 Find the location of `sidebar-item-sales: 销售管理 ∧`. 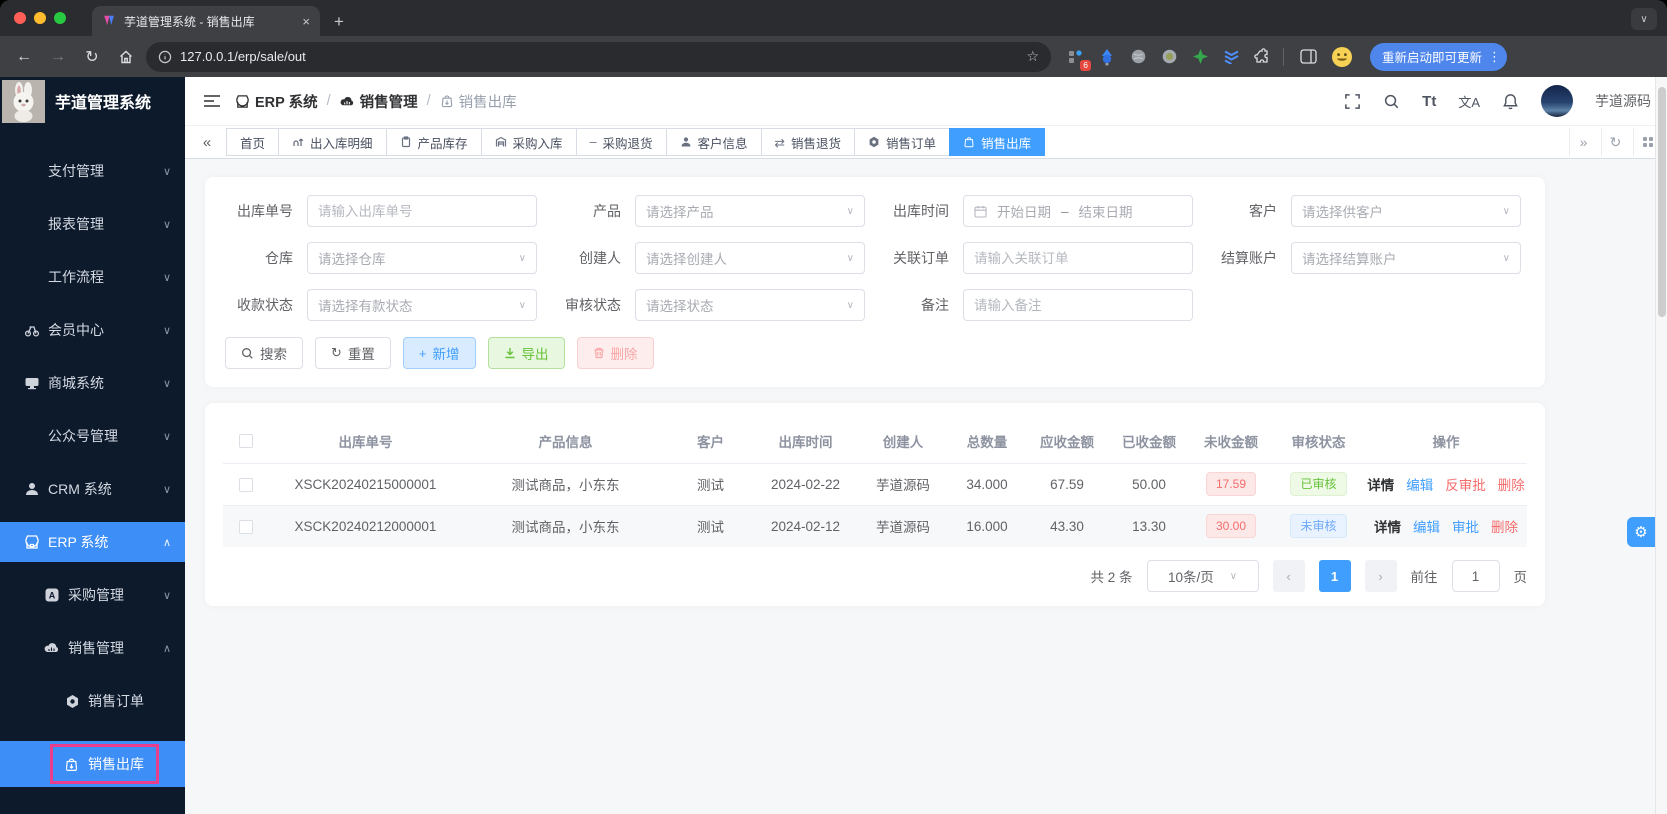

sidebar-item-sales: 销售管理 ∧ is located at coordinates (92, 648).